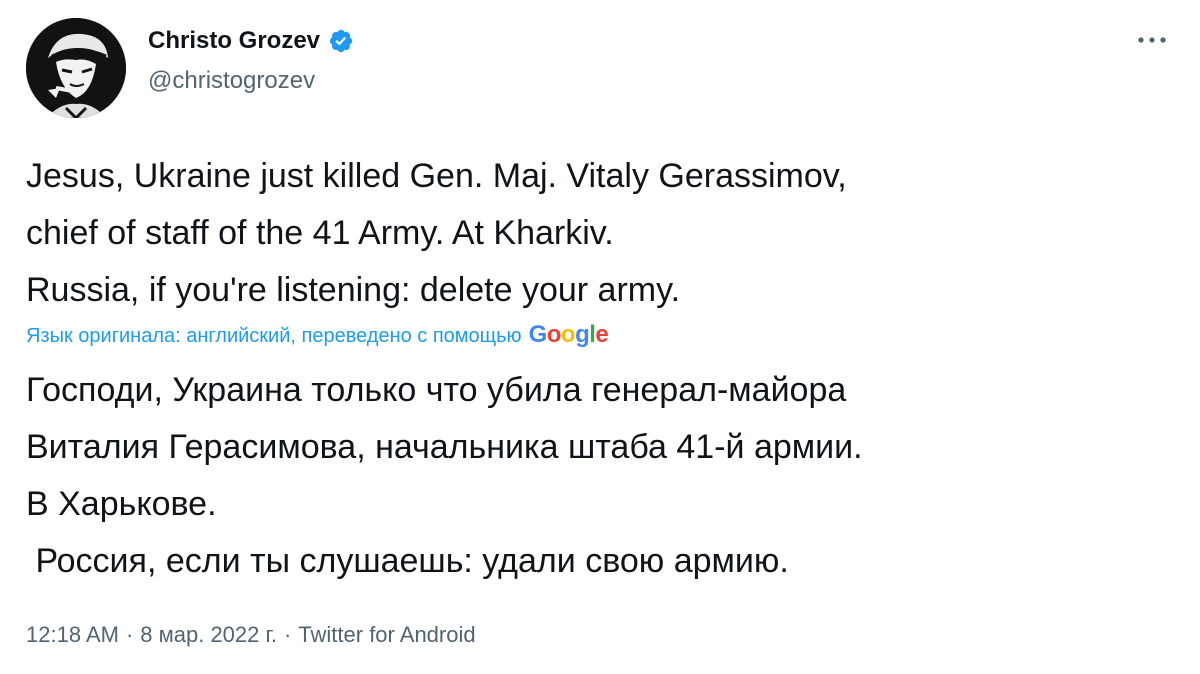 This screenshot has height=674, width=1200. I want to click on tweet-date: 8 мар. 2022 г., so click(208, 635).